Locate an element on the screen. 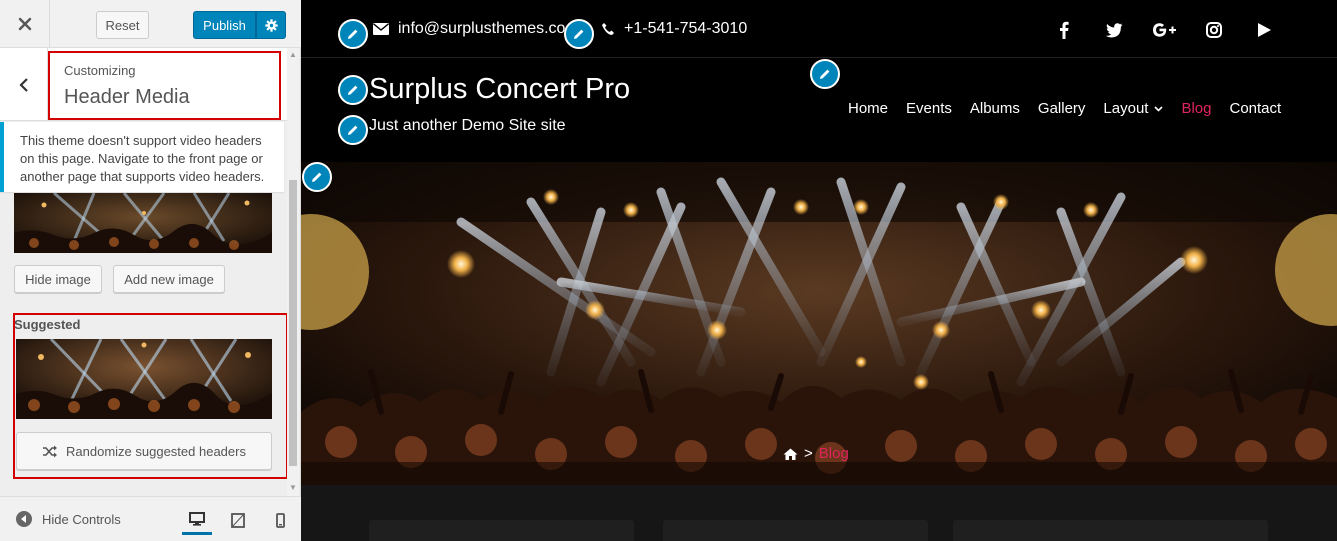 This screenshot has height=541, width=1337. scroll-up-arrow: ▲ is located at coordinates (293, 55).